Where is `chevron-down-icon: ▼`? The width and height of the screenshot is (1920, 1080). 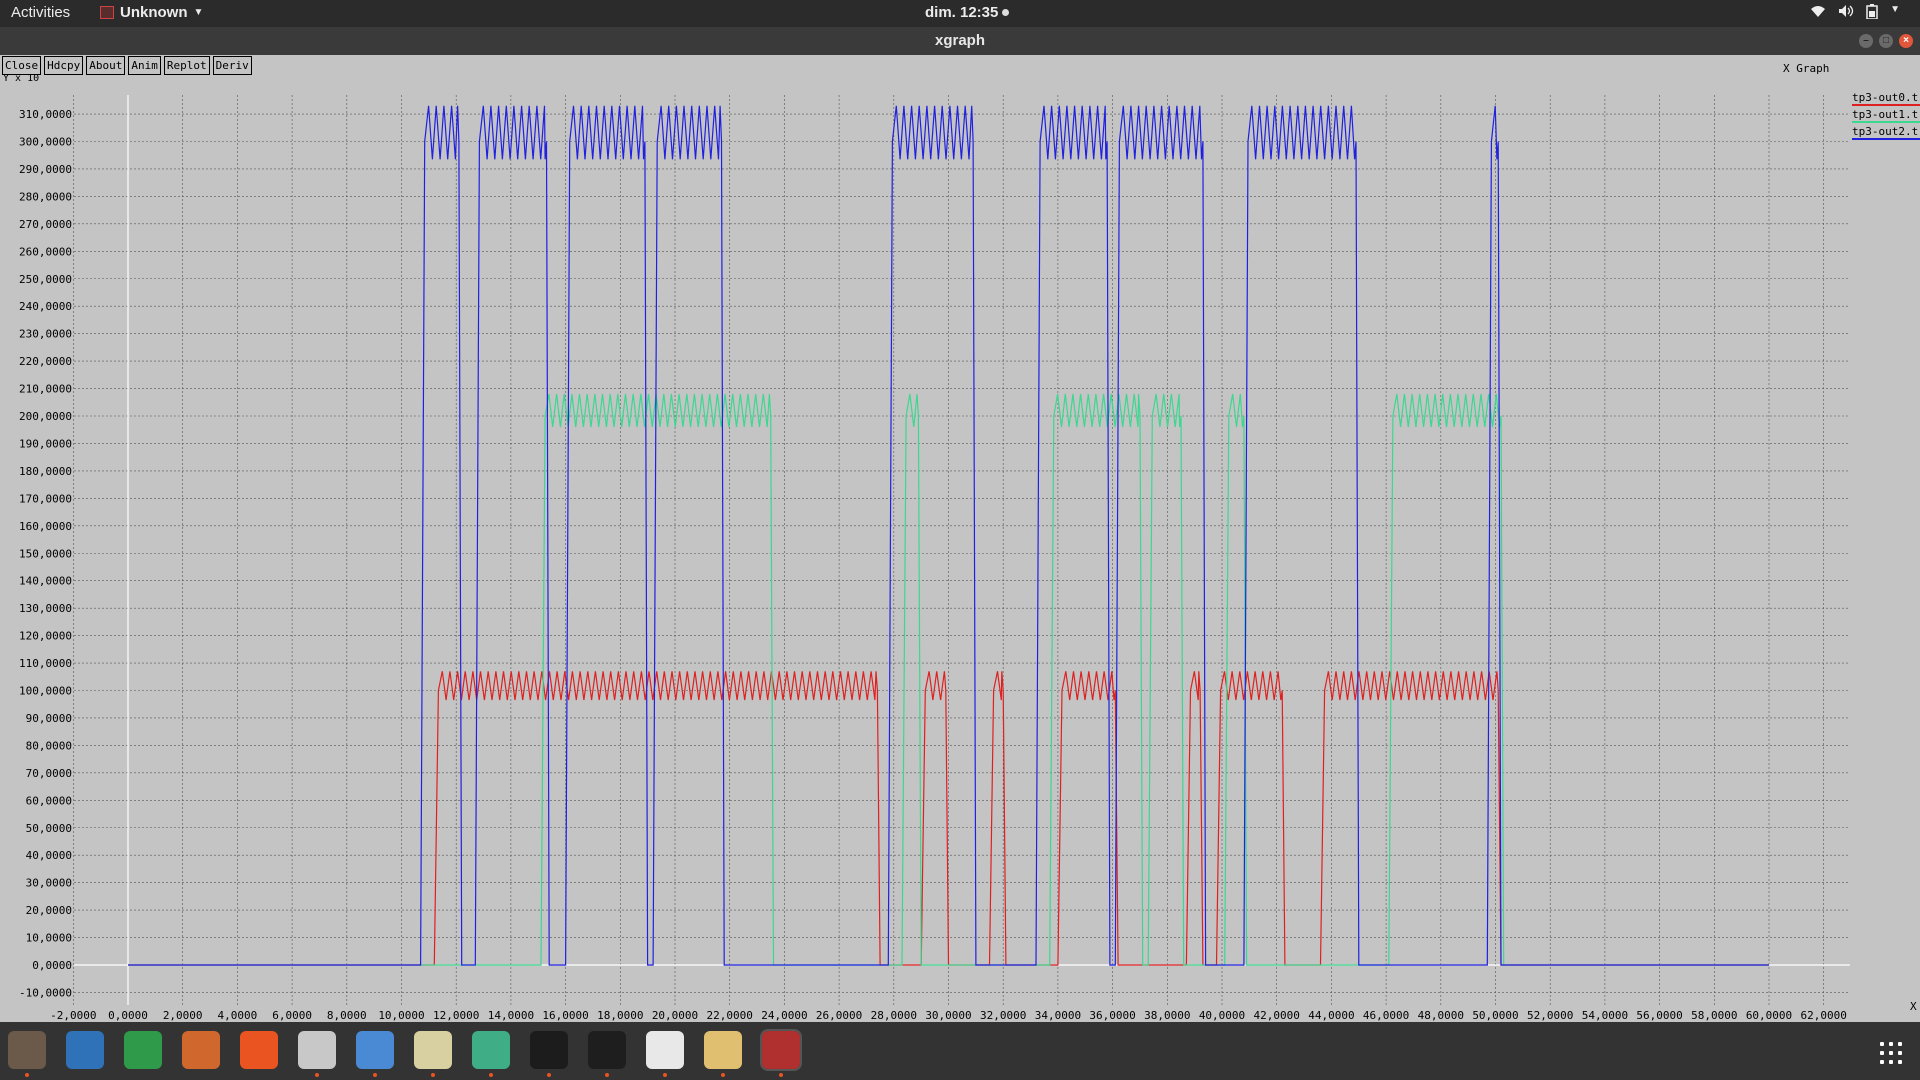 chevron-down-icon: ▼ is located at coordinates (198, 12).